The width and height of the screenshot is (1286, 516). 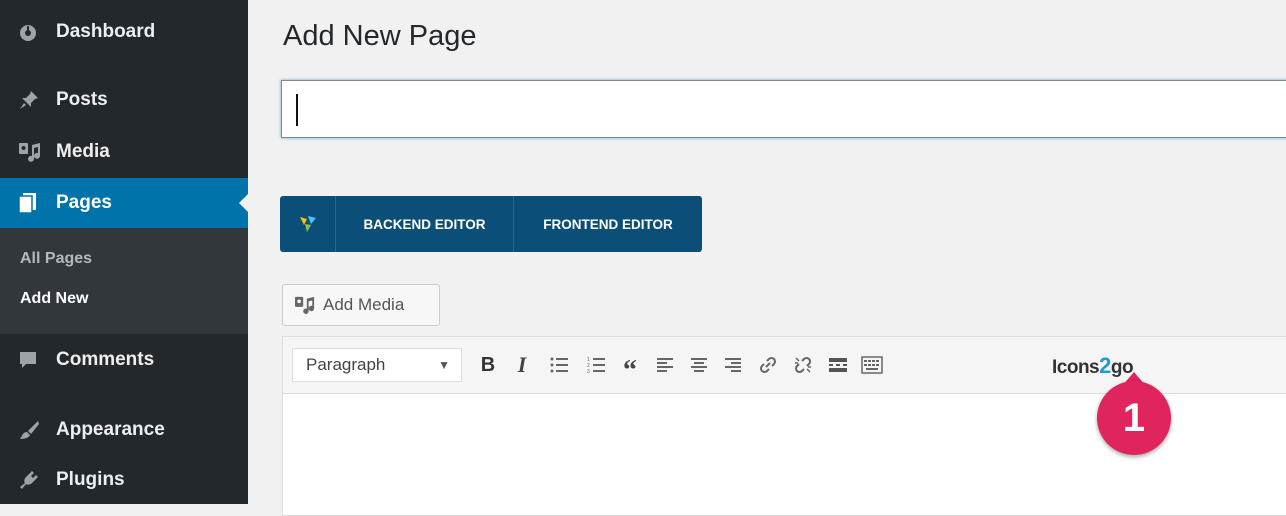 I want to click on read-more-icon, so click(x=838, y=365).